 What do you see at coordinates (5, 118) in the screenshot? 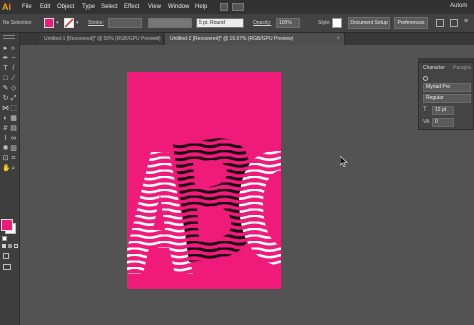
I see `shape-builder-icon: ◐` at bounding box center [5, 118].